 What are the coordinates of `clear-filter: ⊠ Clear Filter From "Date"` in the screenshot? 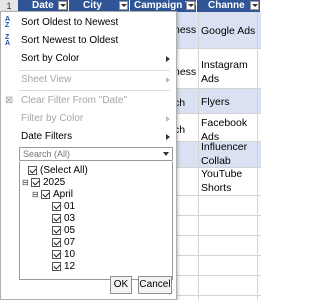 It's located at (88, 101).